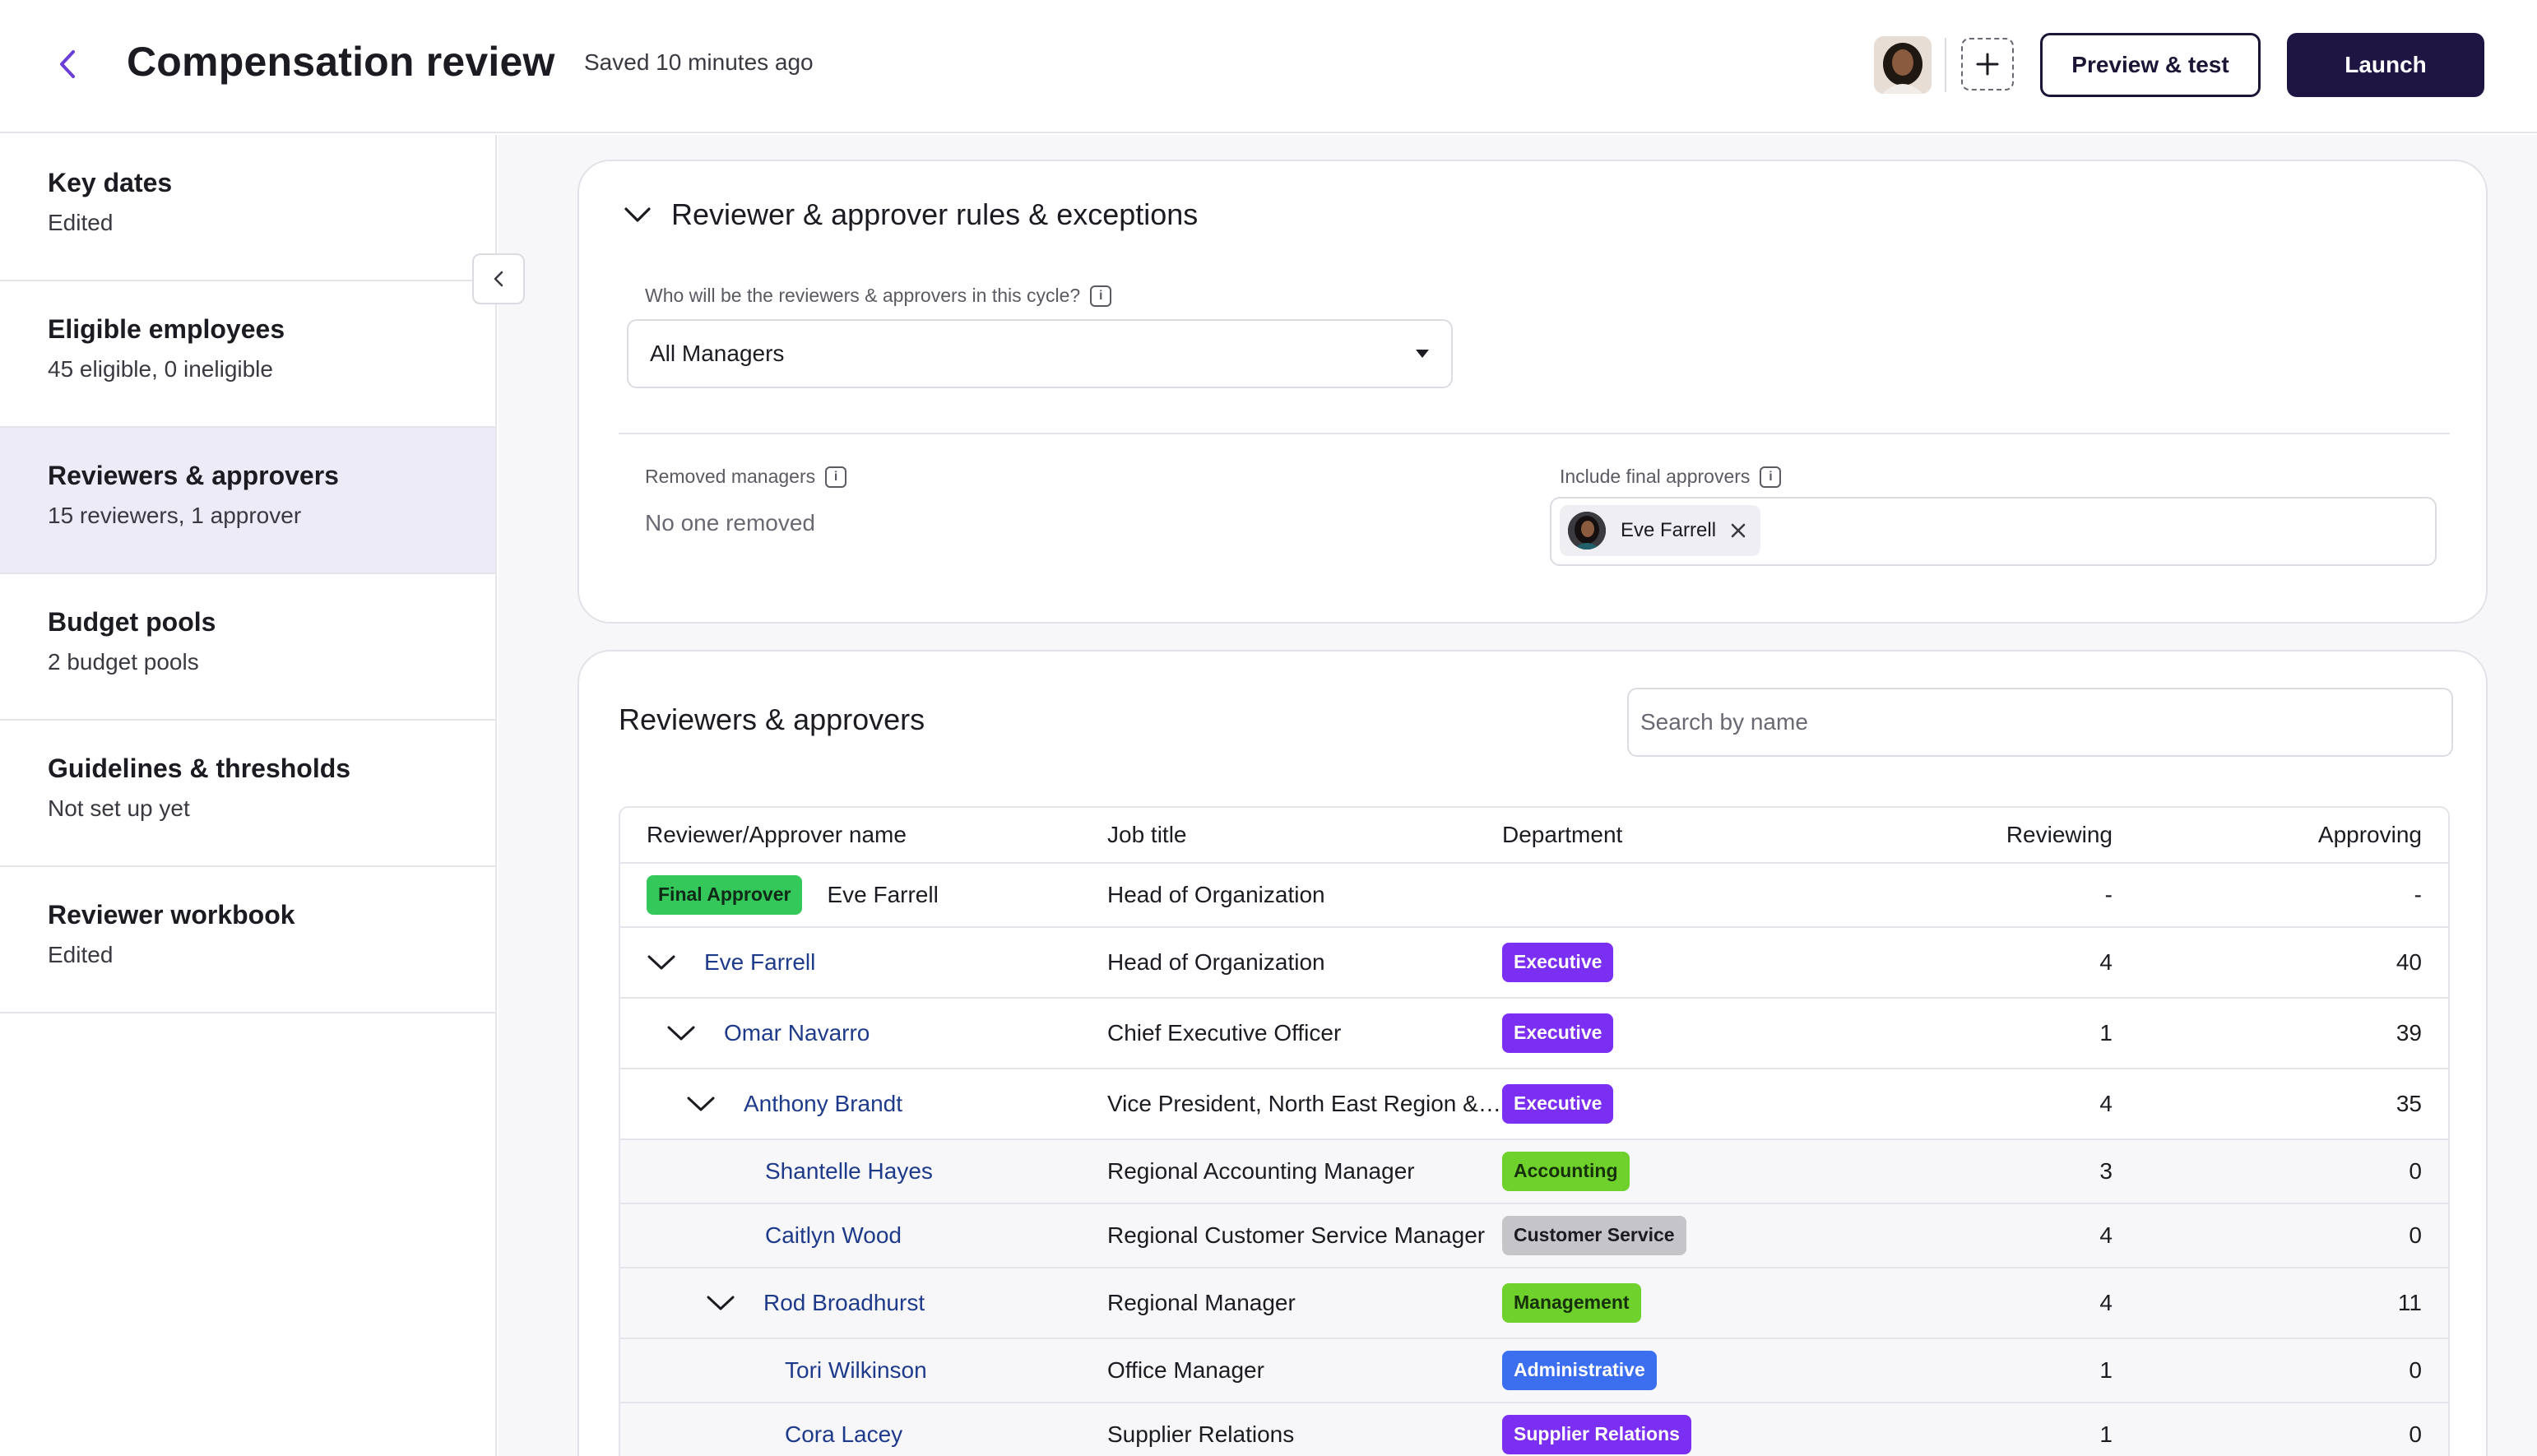 The height and width of the screenshot is (1456, 2537). Describe the element at coordinates (833, 1235) in the screenshot. I see `reviewer-link: Caitlyn Wood` at that location.